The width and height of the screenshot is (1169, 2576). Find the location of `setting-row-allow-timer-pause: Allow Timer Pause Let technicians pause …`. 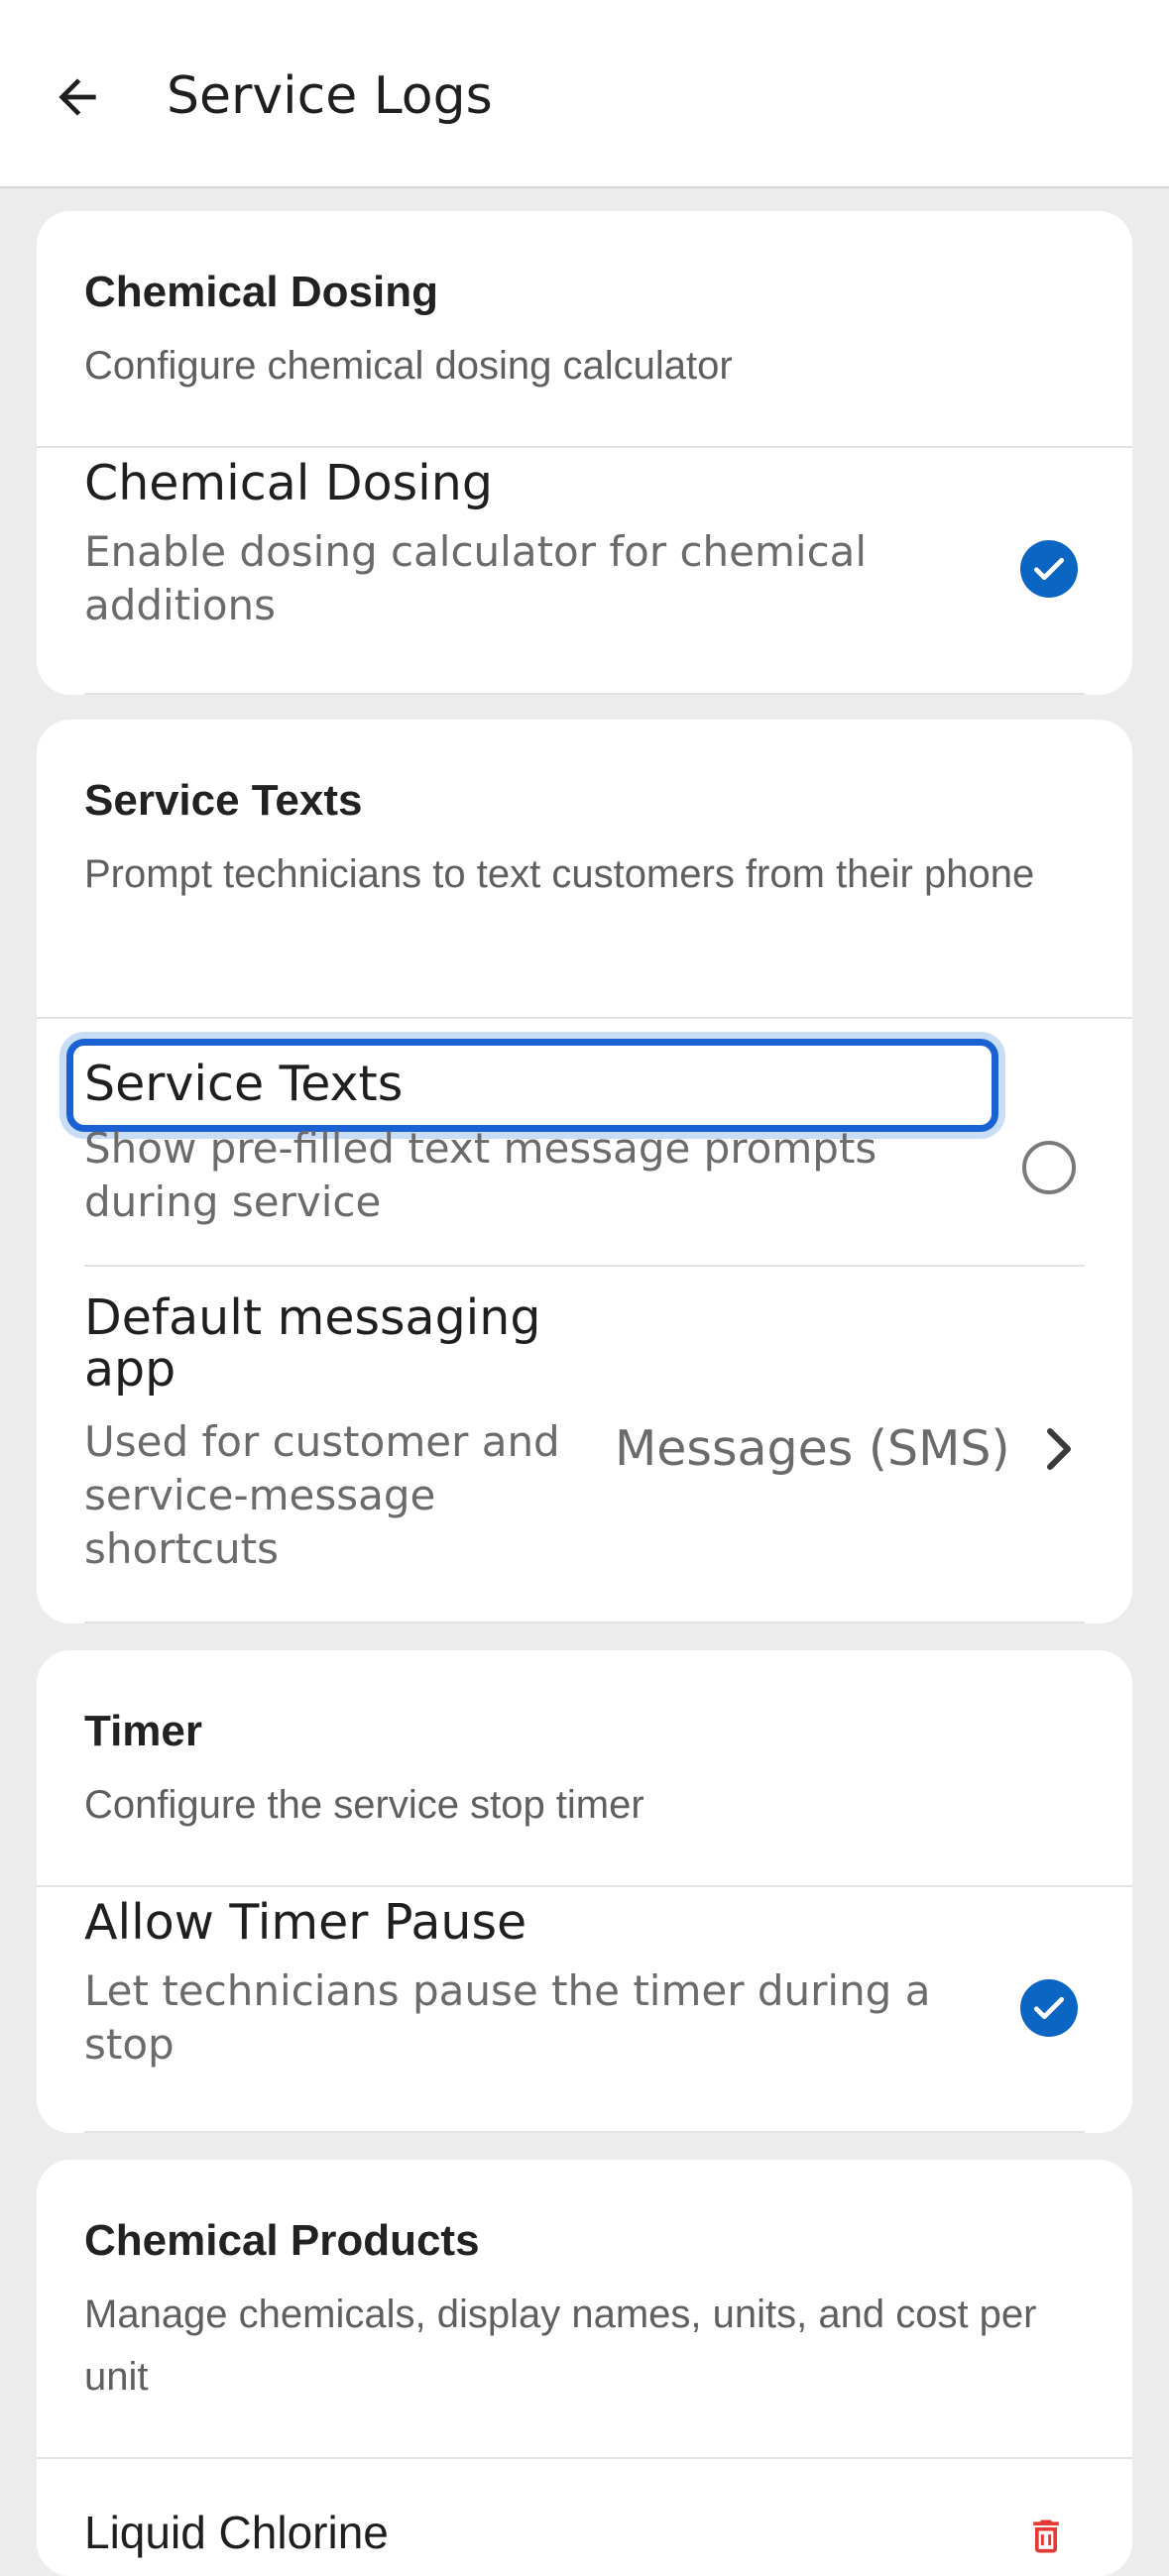

setting-row-allow-timer-pause: Allow Timer Pause Let technicians pause … is located at coordinates (584, 2010).